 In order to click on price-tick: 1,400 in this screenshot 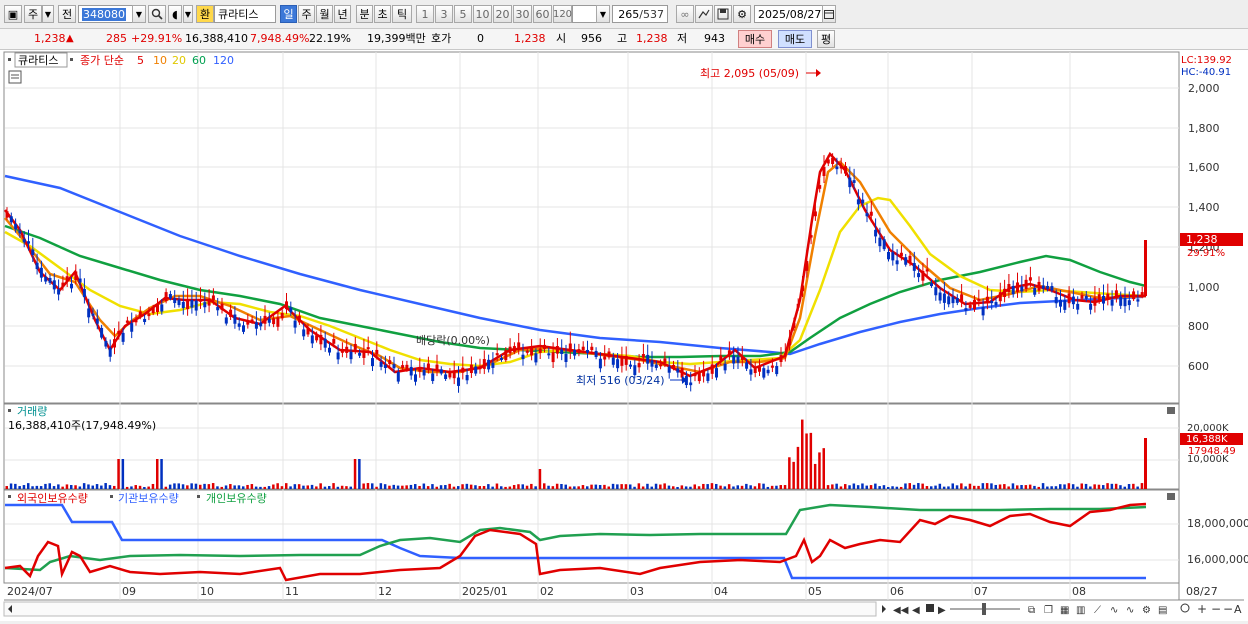, I will do `click(1204, 207)`.